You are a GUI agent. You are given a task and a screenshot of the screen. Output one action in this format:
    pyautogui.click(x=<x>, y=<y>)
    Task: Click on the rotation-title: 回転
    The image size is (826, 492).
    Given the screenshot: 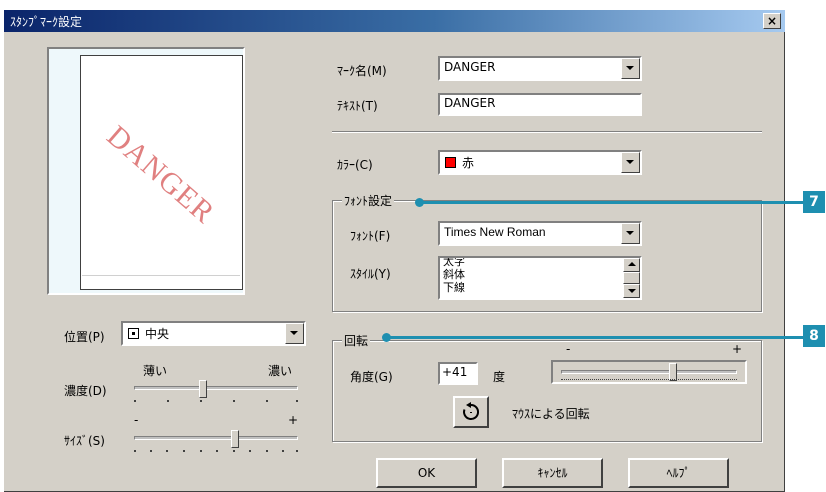 What is the action you would take?
    pyautogui.click(x=356, y=340)
    